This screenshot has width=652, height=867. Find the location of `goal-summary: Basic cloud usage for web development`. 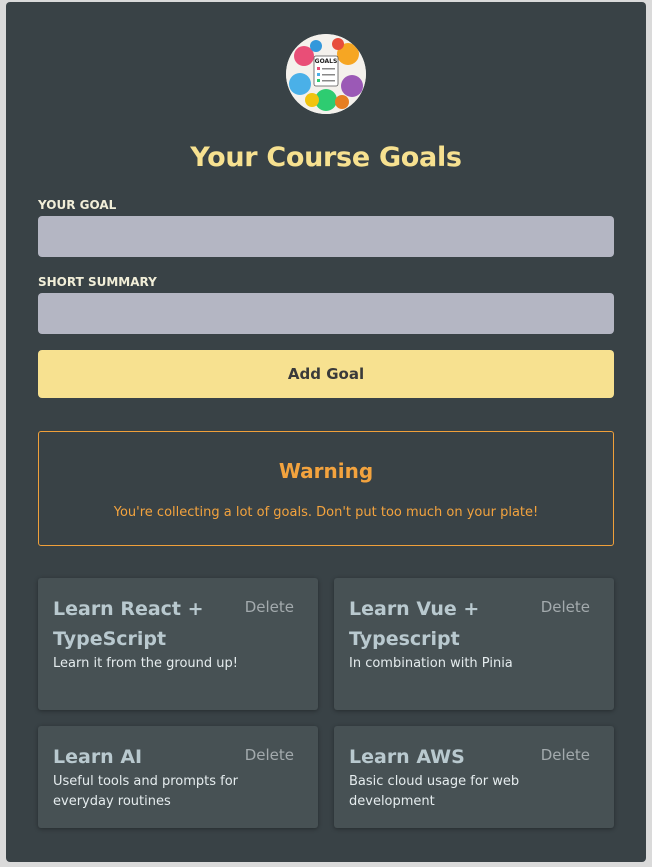

goal-summary: Basic cloud usage for web development is located at coordinates (434, 791).